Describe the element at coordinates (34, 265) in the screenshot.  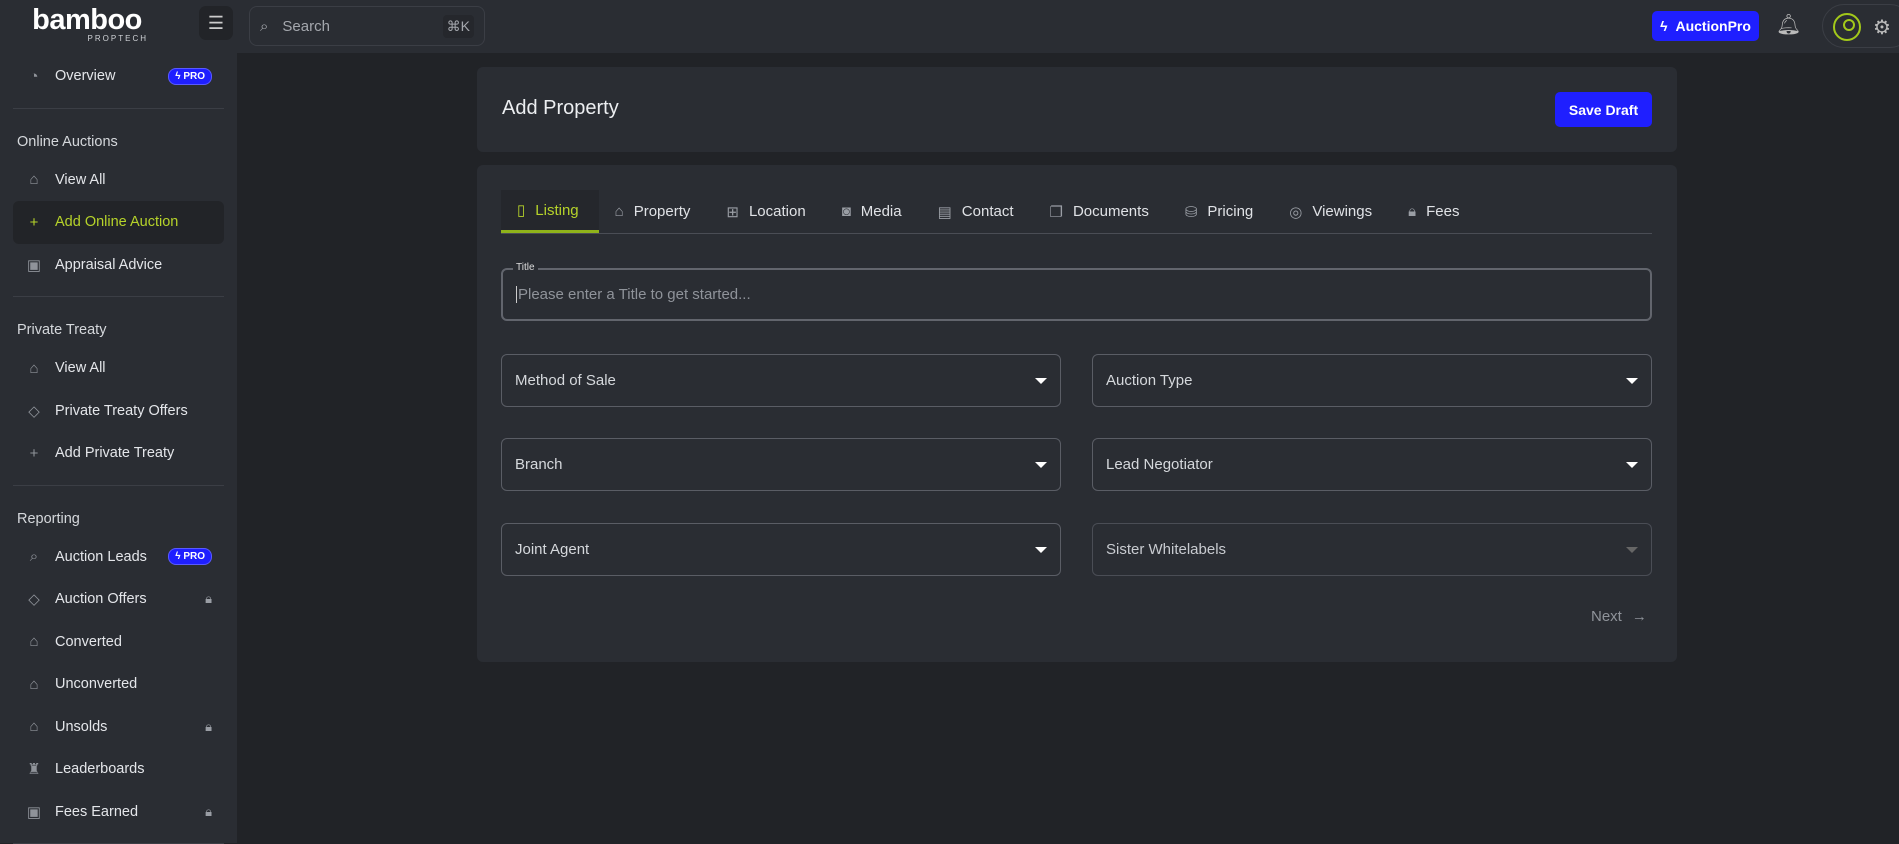
I see `cards-icon: ▣` at that location.